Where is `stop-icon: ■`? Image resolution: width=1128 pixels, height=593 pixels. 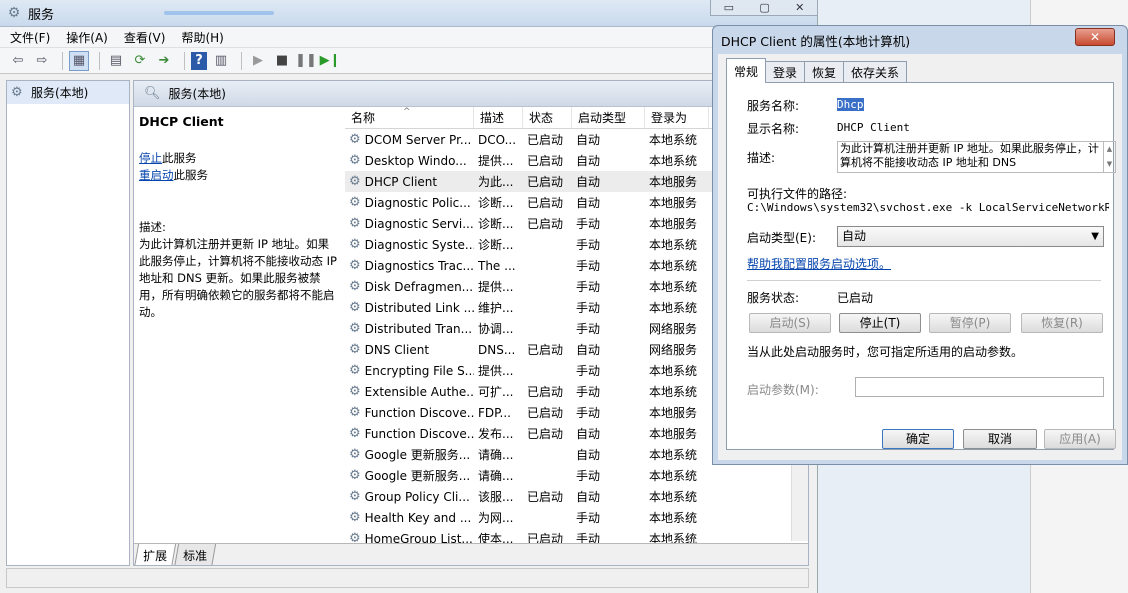 stop-icon: ■ is located at coordinates (282, 61).